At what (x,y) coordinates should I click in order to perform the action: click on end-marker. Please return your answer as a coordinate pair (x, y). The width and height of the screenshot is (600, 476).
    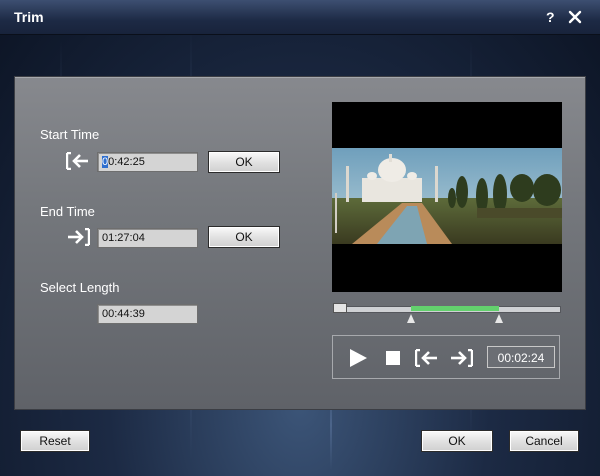
    Looking at the image, I should click on (498, 318).